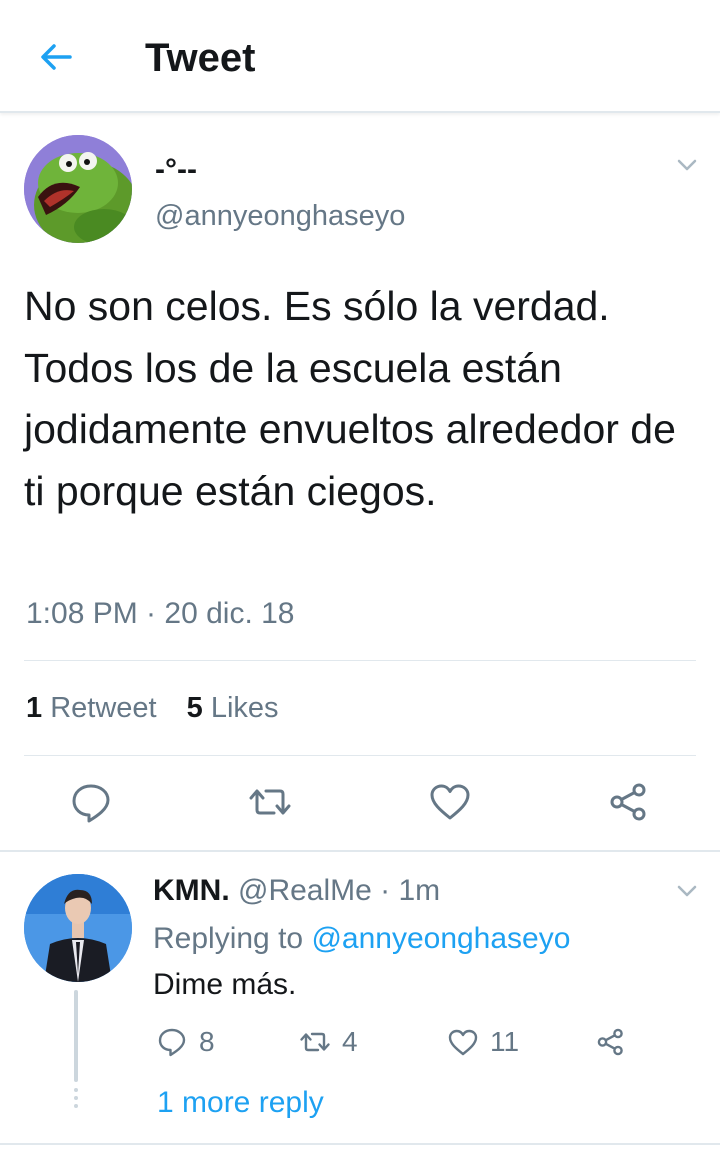  I want to click on reply-text: Dime más., so click(225, 984).